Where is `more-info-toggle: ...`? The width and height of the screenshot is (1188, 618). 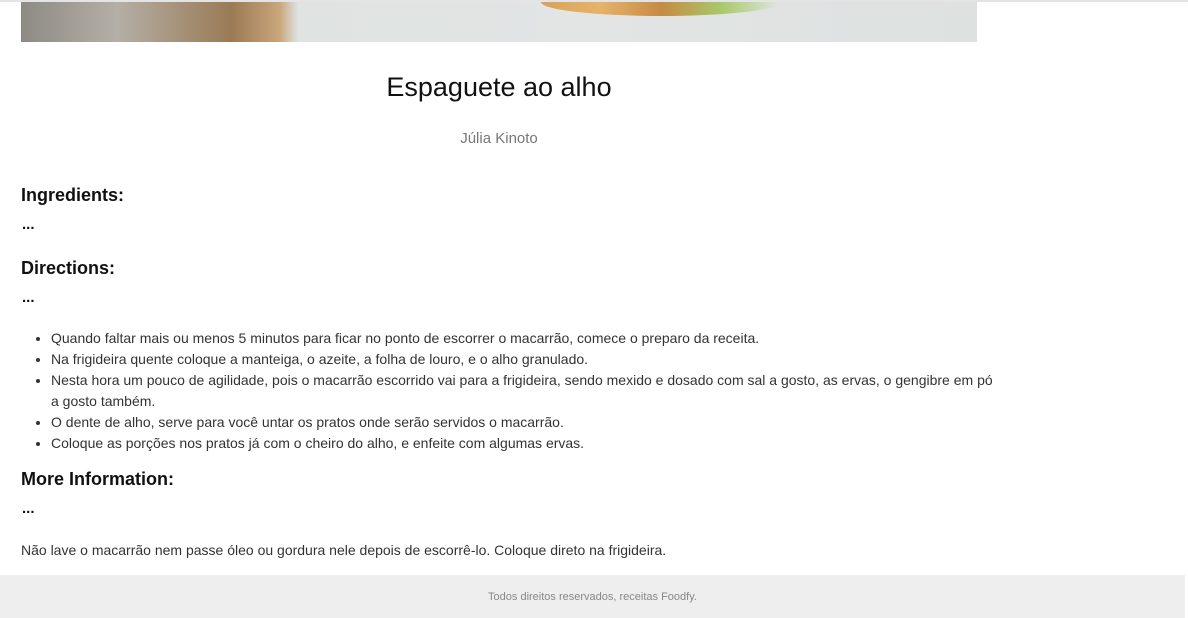
more-info-toggle: ... is located at coordinates (28, 508).